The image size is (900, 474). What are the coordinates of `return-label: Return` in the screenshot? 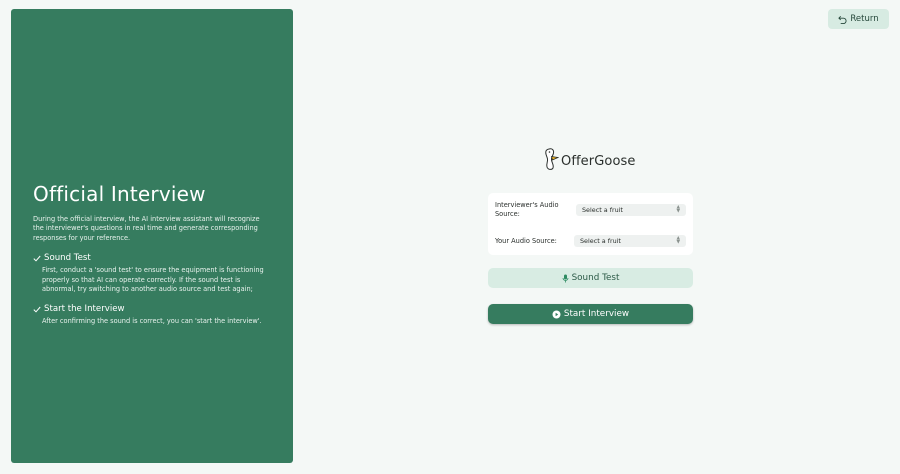 It's located at (864, 19).